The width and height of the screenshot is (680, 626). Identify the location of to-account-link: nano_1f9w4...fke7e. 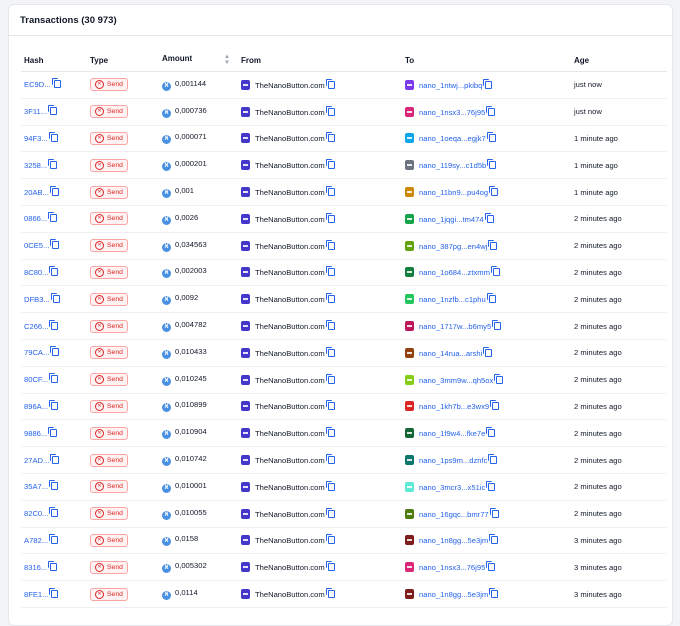
(452, 433).